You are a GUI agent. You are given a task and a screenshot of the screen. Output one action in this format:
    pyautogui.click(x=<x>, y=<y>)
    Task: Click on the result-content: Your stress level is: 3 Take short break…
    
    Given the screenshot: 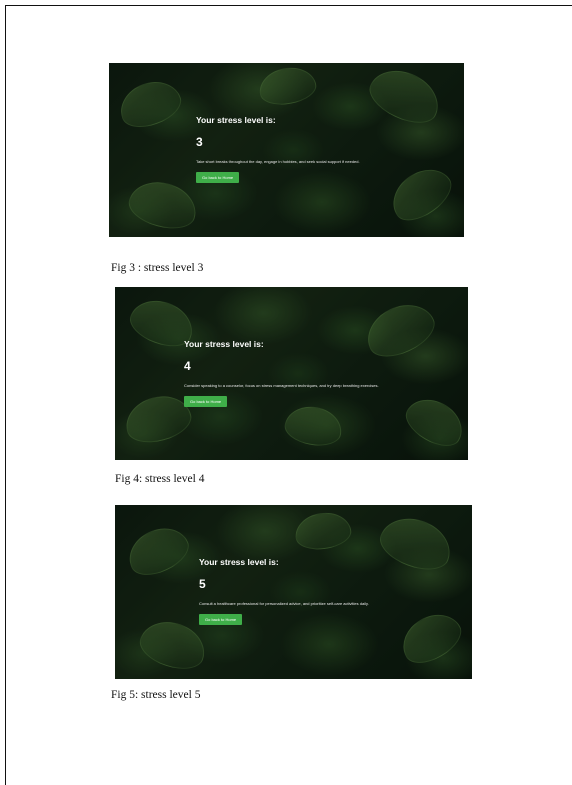 What is the action you would take?
    pyautogui.click(x=278, y=149)
    